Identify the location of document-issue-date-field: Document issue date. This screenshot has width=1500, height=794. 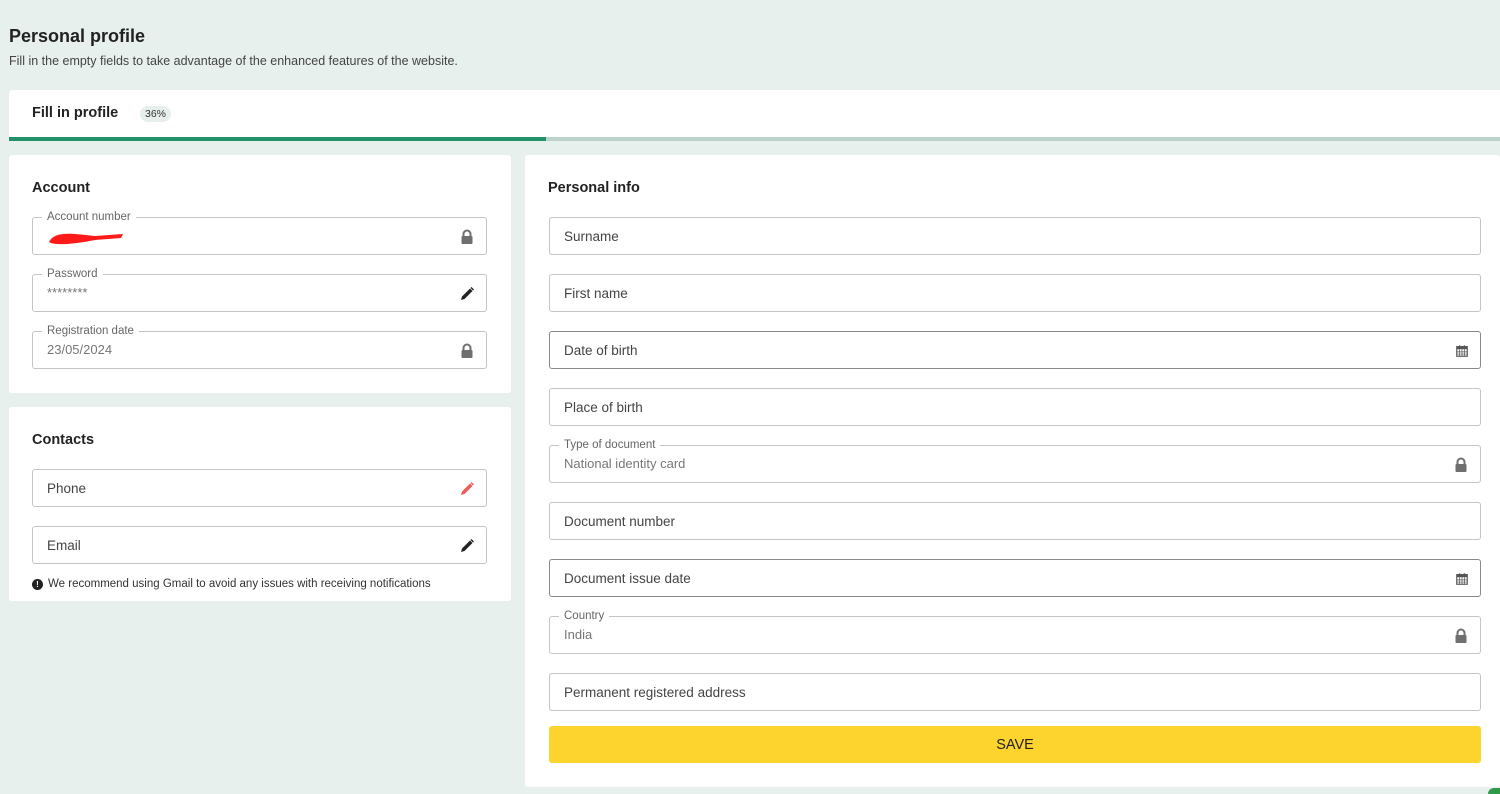
(1015, 578).